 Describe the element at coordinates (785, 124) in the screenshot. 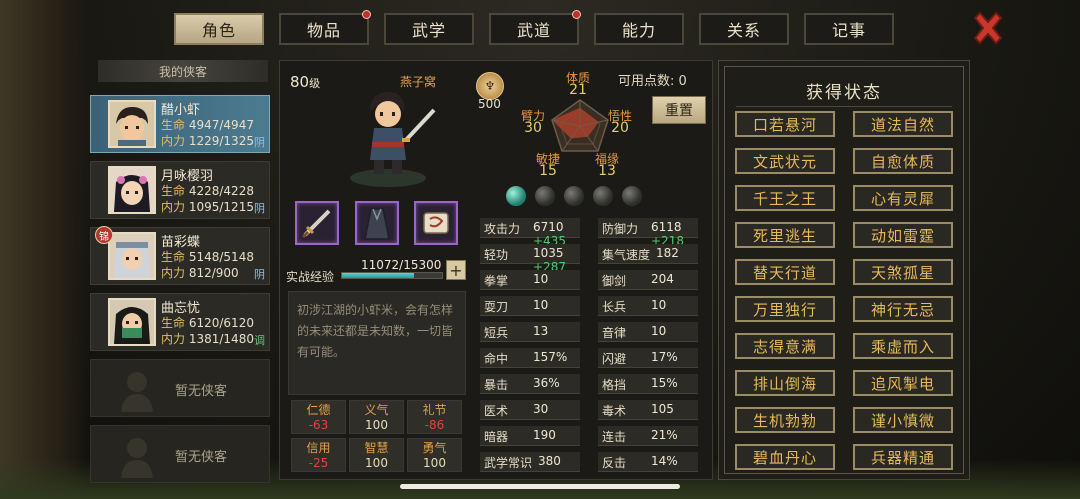

I see `status-badge: 口若悬河` at that location.